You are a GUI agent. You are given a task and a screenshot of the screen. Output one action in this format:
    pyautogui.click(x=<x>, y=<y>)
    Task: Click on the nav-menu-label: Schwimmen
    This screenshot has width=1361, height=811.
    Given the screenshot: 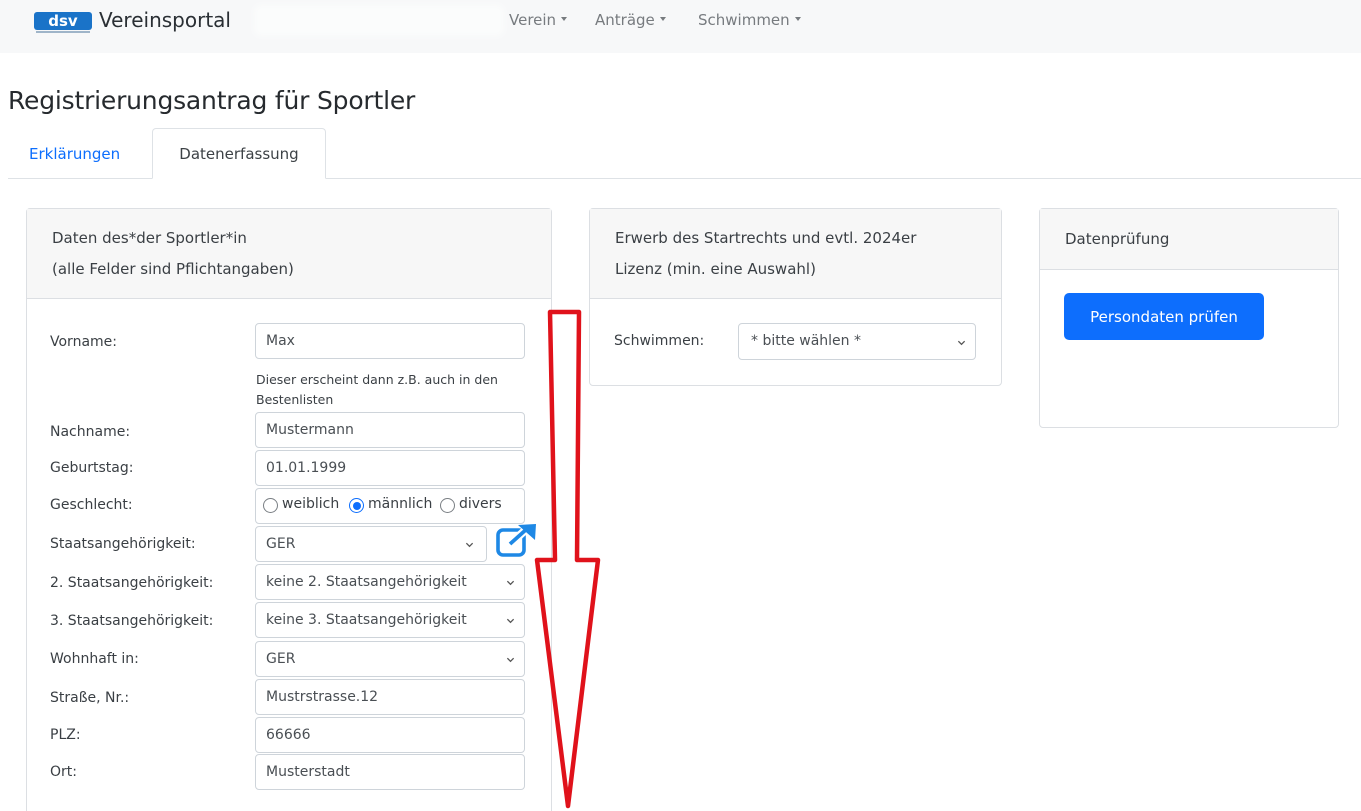 What is the action you would take?
    pyautogui.click(x=744, y=20)
    